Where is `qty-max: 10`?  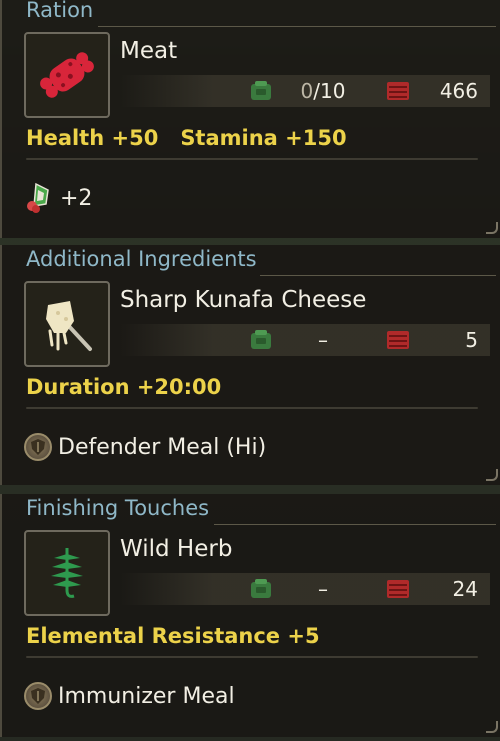
qty-max: 10 is located at coordinates (333, 91).